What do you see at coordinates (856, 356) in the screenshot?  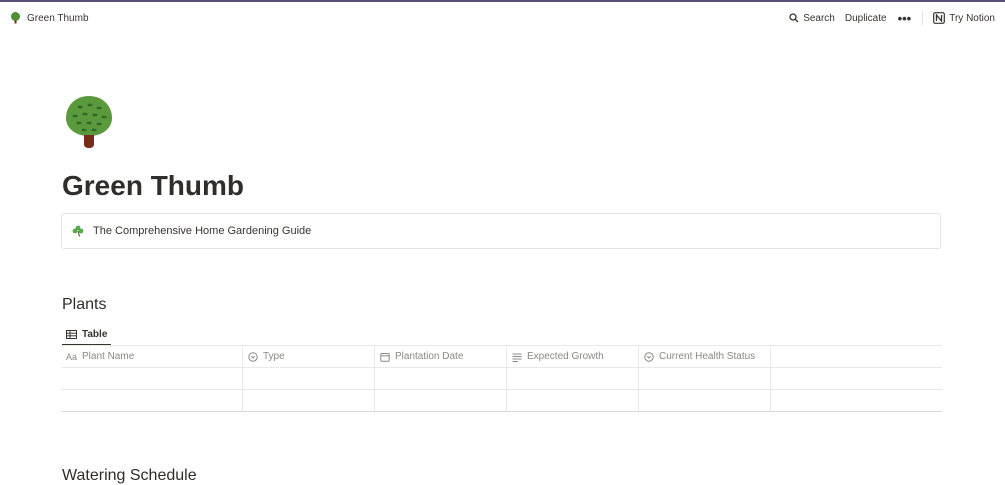 I see `add-column-cell` at bounding box center [856, 356].